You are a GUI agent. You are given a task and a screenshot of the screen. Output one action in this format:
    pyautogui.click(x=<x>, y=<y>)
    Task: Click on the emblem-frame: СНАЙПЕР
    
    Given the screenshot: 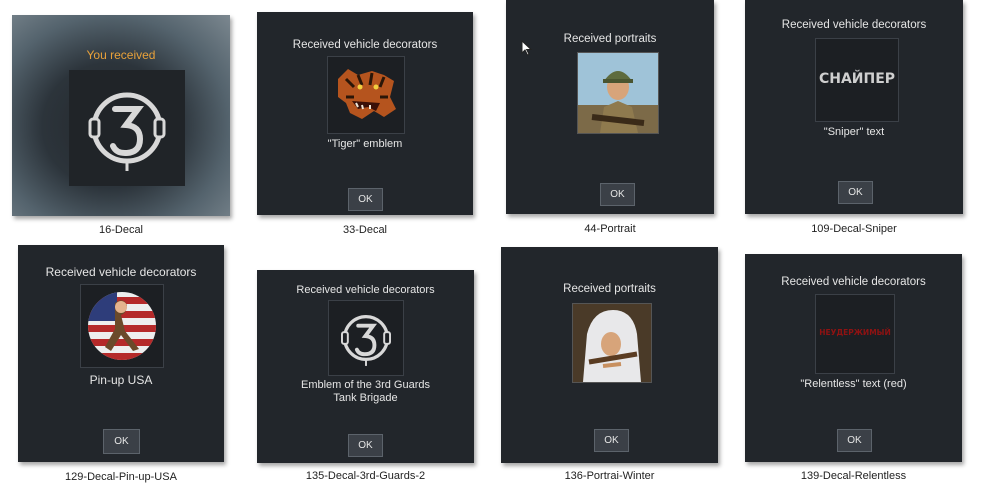 What is the action you would take?
    pyautogui.click(x=857, y=80)
    